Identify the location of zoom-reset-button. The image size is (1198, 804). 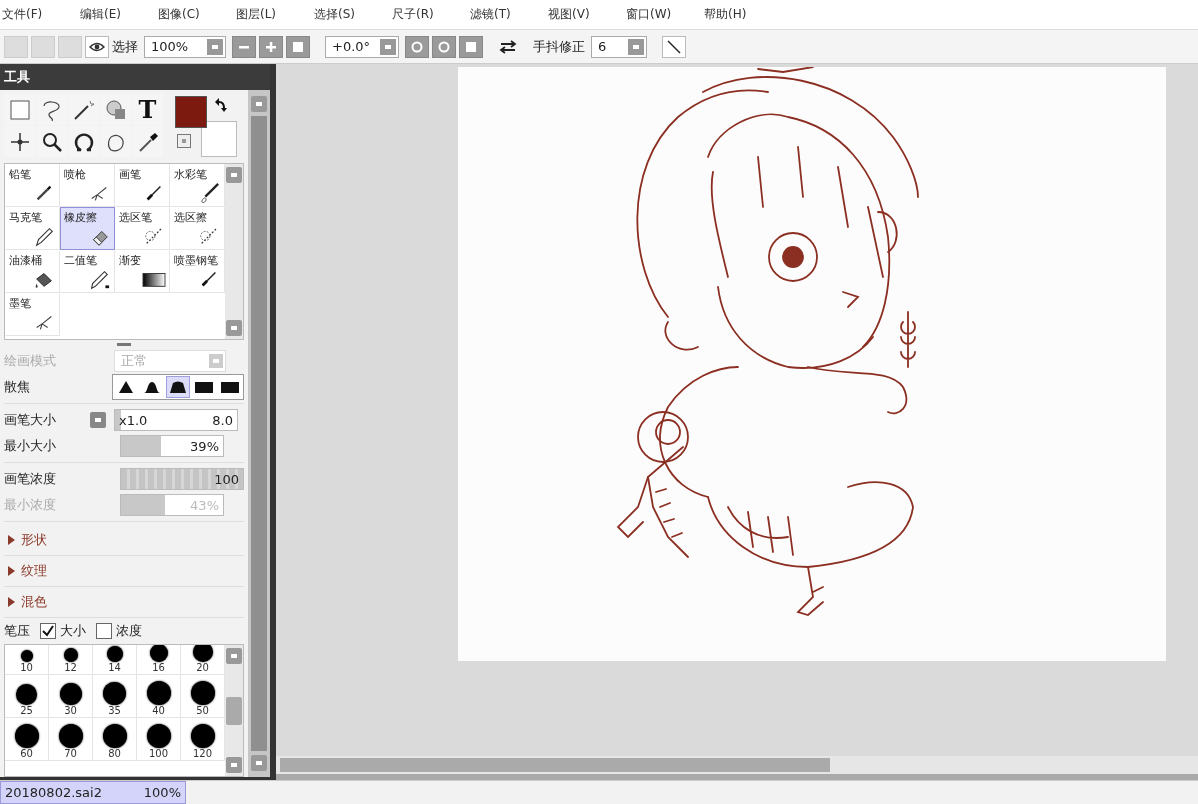
(298, 46).